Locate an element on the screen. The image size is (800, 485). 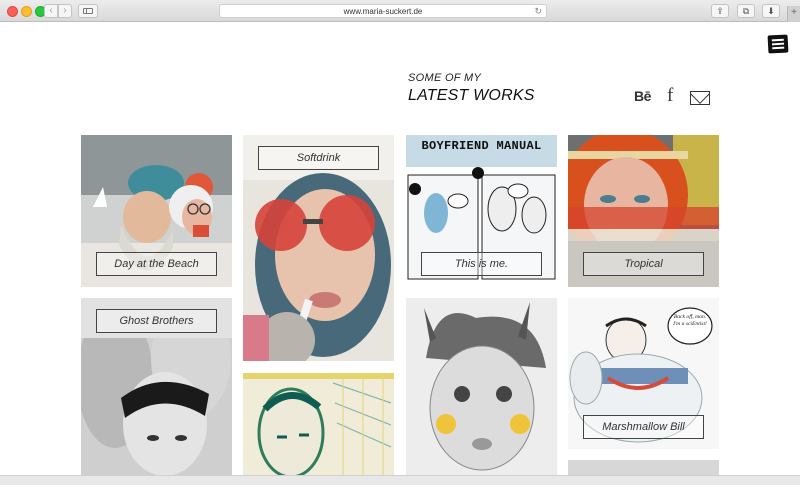
boyfriend-manual-title: BOYFRIEND MANUAL is located at coordinates (481, 146).